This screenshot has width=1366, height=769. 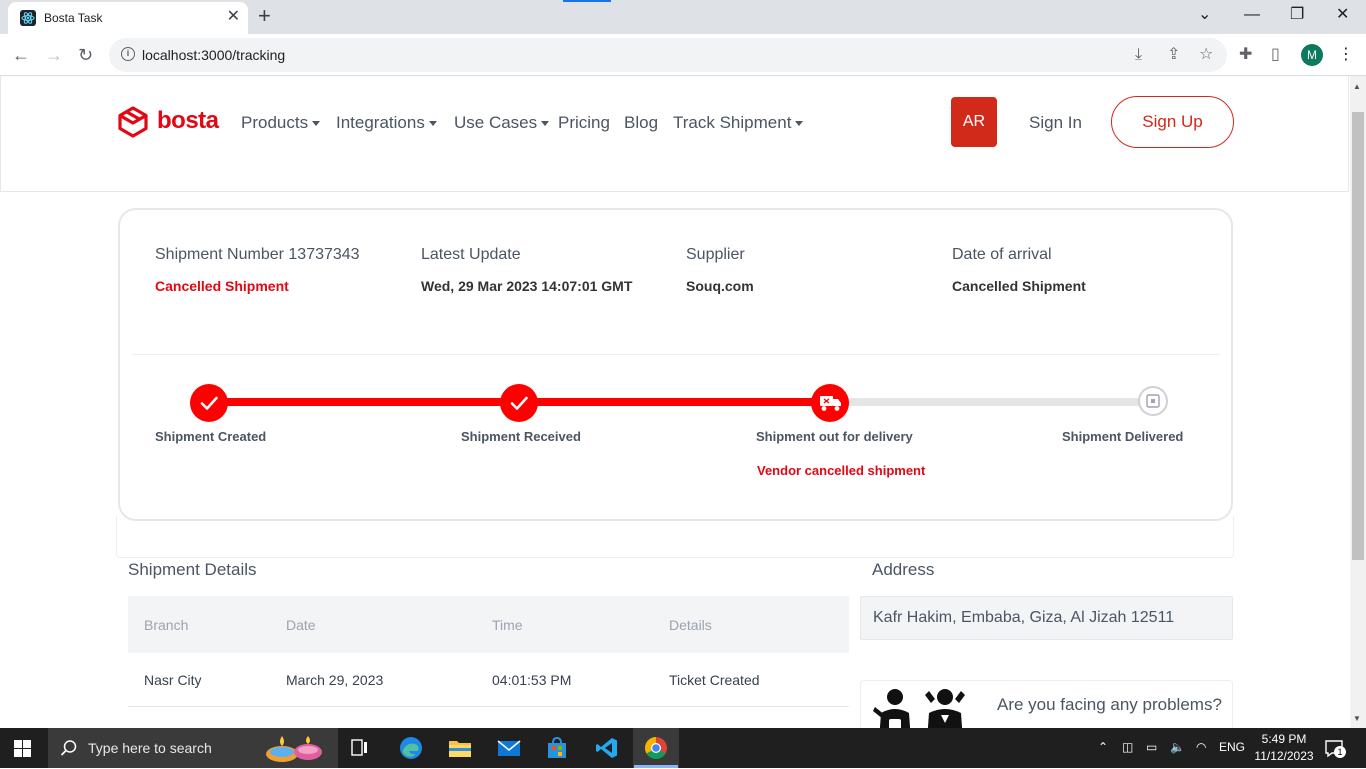 What do you see at coordinates (1201, 747) in the screenshot?
I see `network-icon: ◠` at bounding box center [1201, 747].